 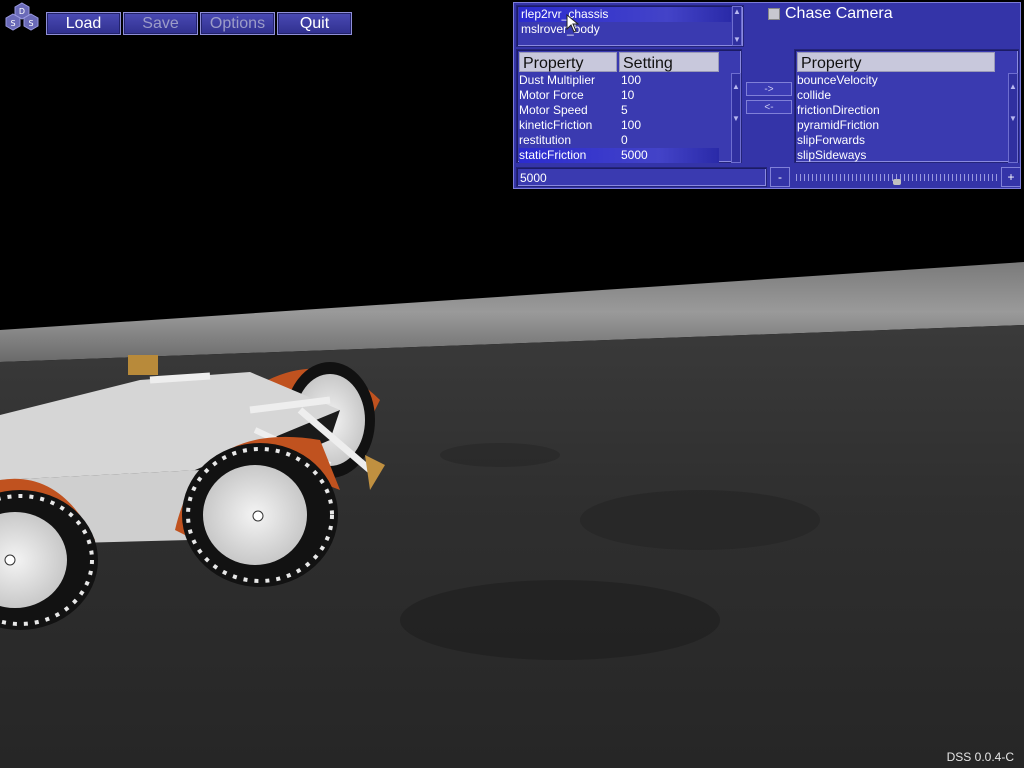 What do you see at coordinates (628, 95) in the screenshot?
I see `property-value: 10` at bounding box center [628, 95].